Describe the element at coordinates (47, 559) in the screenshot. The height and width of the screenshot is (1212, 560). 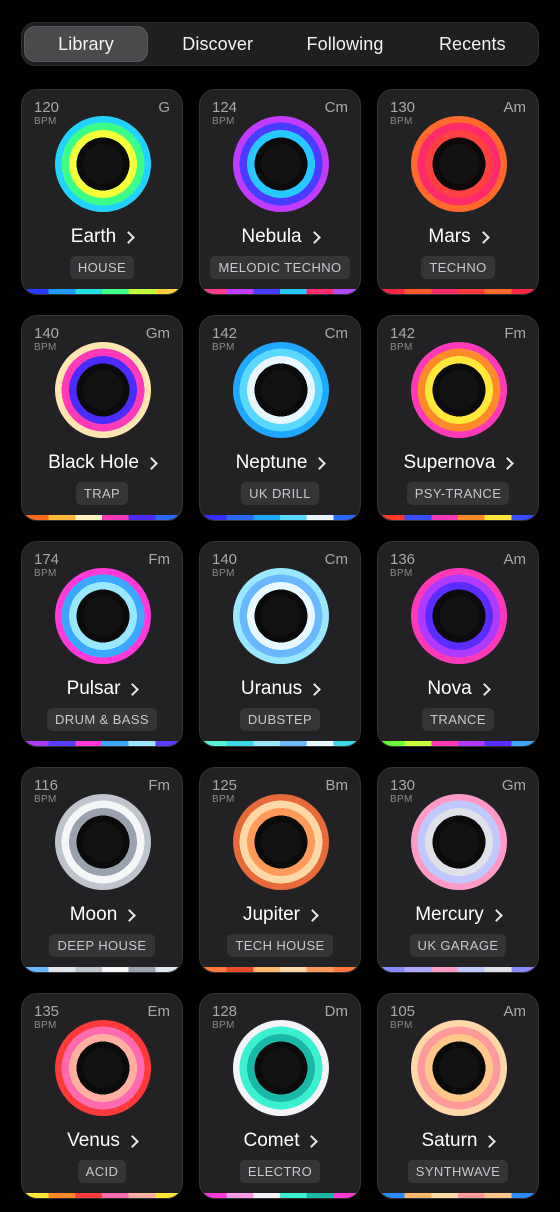
I see `bpm-value: 174` at that location.